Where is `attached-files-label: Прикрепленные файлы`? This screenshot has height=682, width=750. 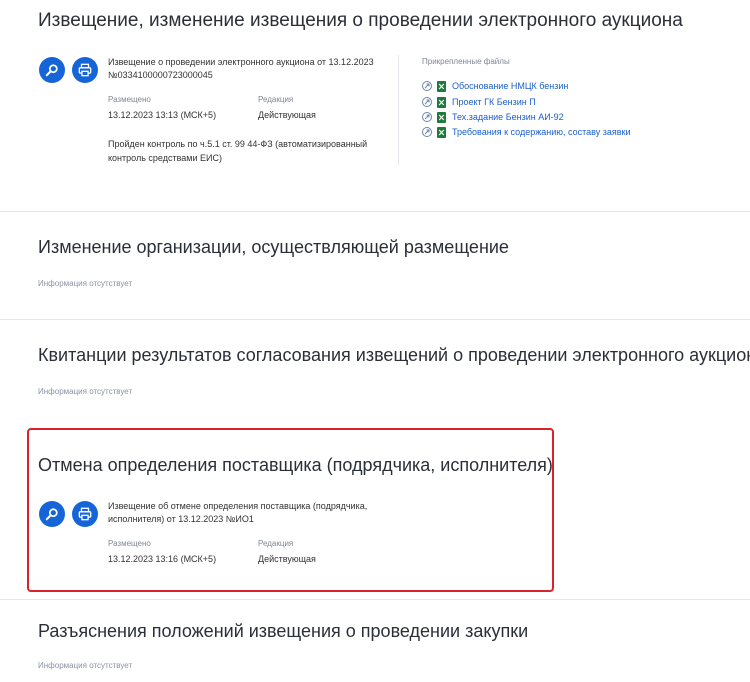 attached-files-label: Прикрепленные файлы is located at coordinates (466, 61).